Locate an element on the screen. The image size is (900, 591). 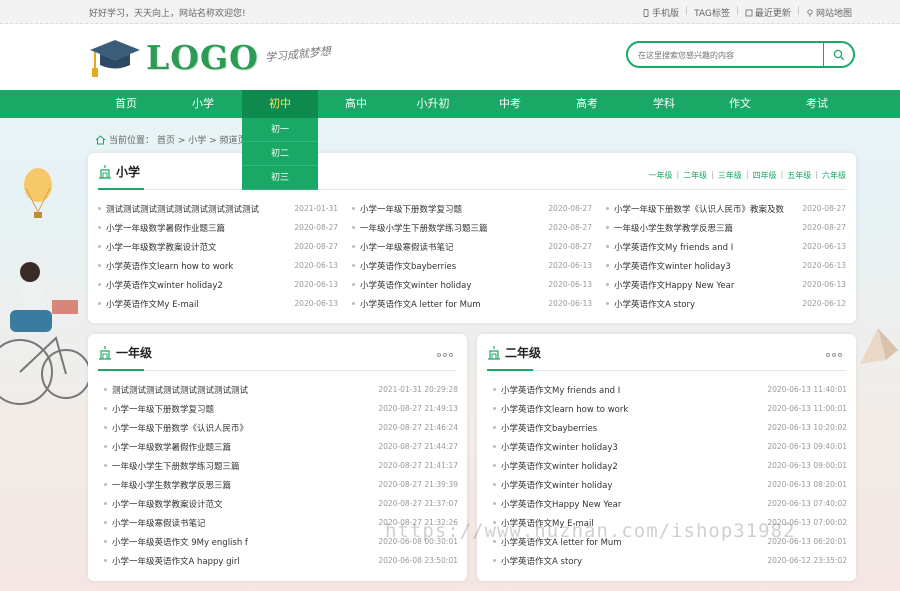
nav-item-exam: 考试 is located at coordinates (817, 104).